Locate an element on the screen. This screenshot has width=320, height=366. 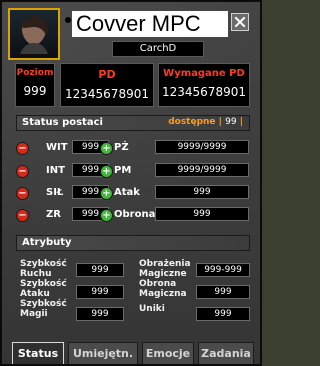
available-label: dostępne is located at coordinates (192, 122).